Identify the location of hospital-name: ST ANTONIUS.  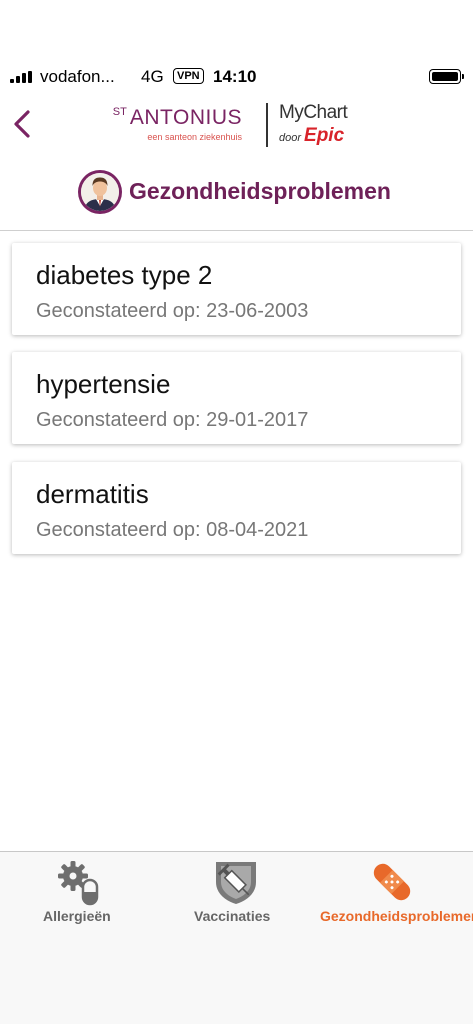
(177, 117).